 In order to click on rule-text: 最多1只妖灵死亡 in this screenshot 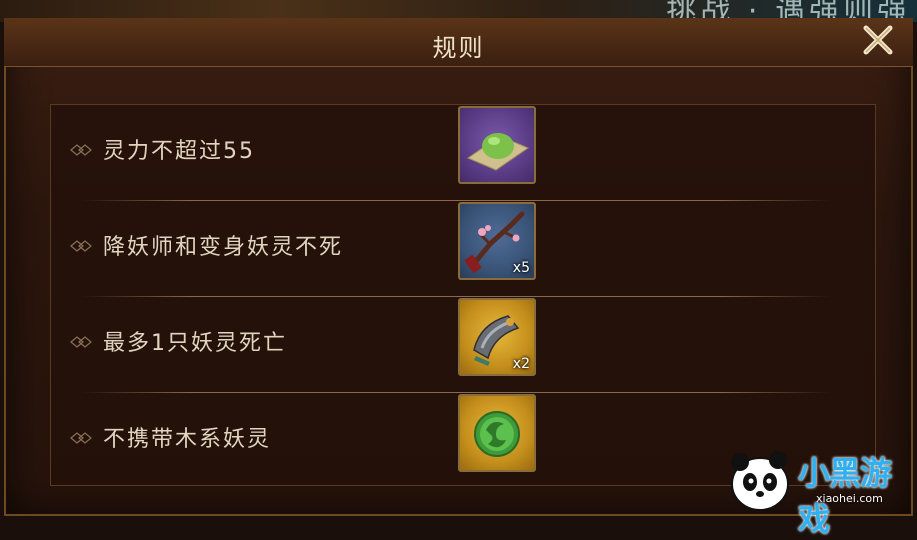, I will do `click(195, 343)`.